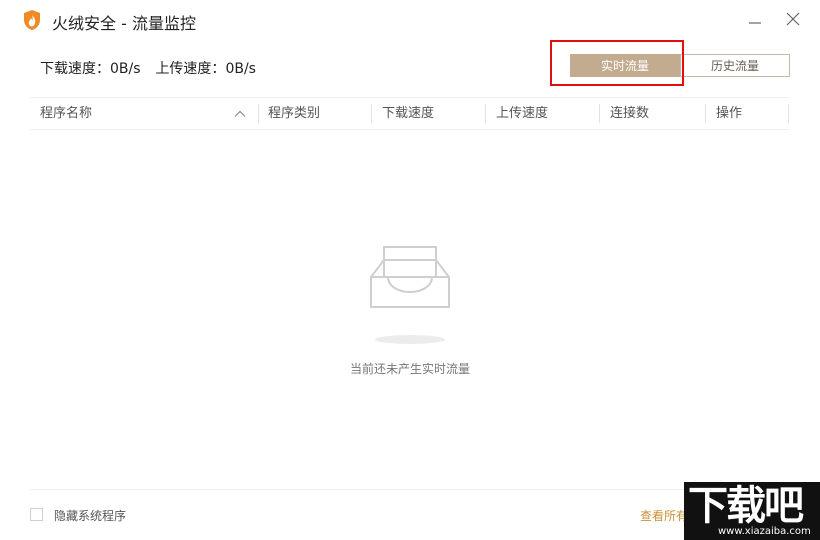 This screenshot has width=820, height=540. Describe the element at coordinates (32, 20) in the screenshot. I see `huorong-logo-icon` at that location.